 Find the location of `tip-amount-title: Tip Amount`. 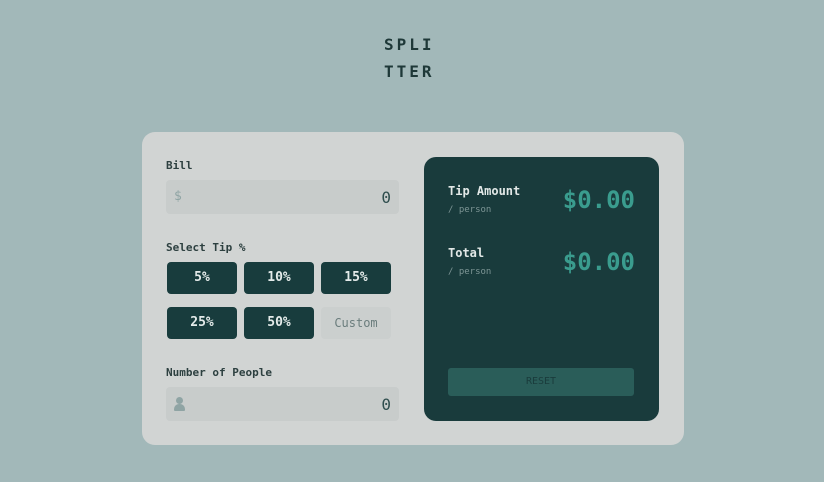

tip-amount-title: Tip Amount is located at coordinates (484, 191).